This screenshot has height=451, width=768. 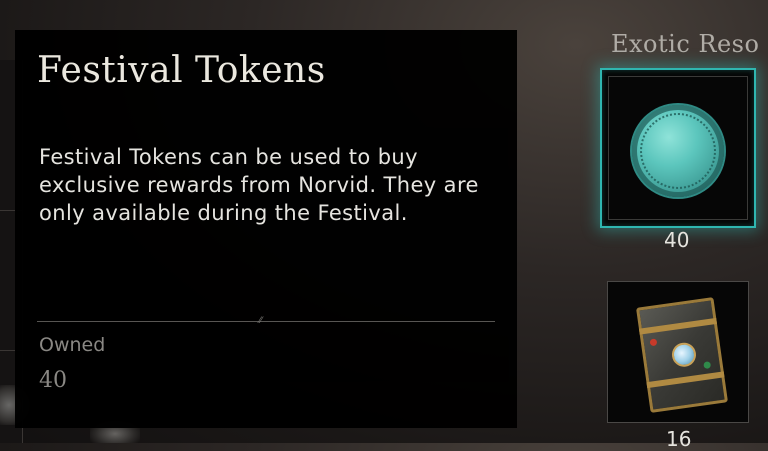 What do you see at coordinates (679, 439) in the screenshot?
I see `item-count: 16` at bounding box center [679, 439].